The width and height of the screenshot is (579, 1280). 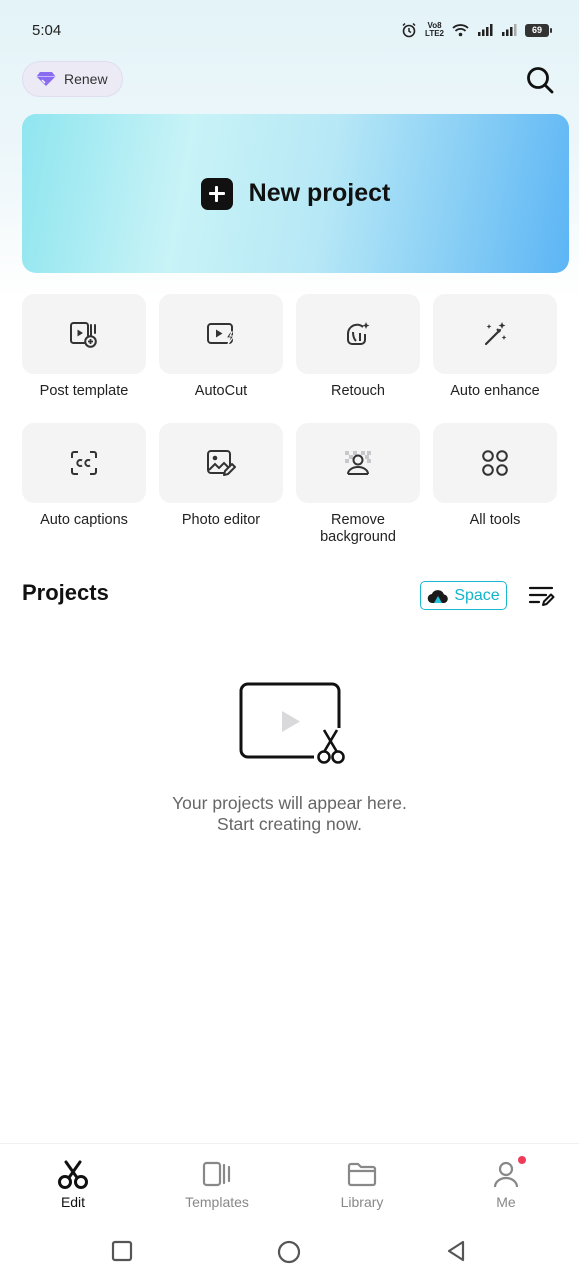 What do you see at coordinates (73, 1202) in the screenshot?
I see `nav-label: Edit` at bounding box center [73, 1202].